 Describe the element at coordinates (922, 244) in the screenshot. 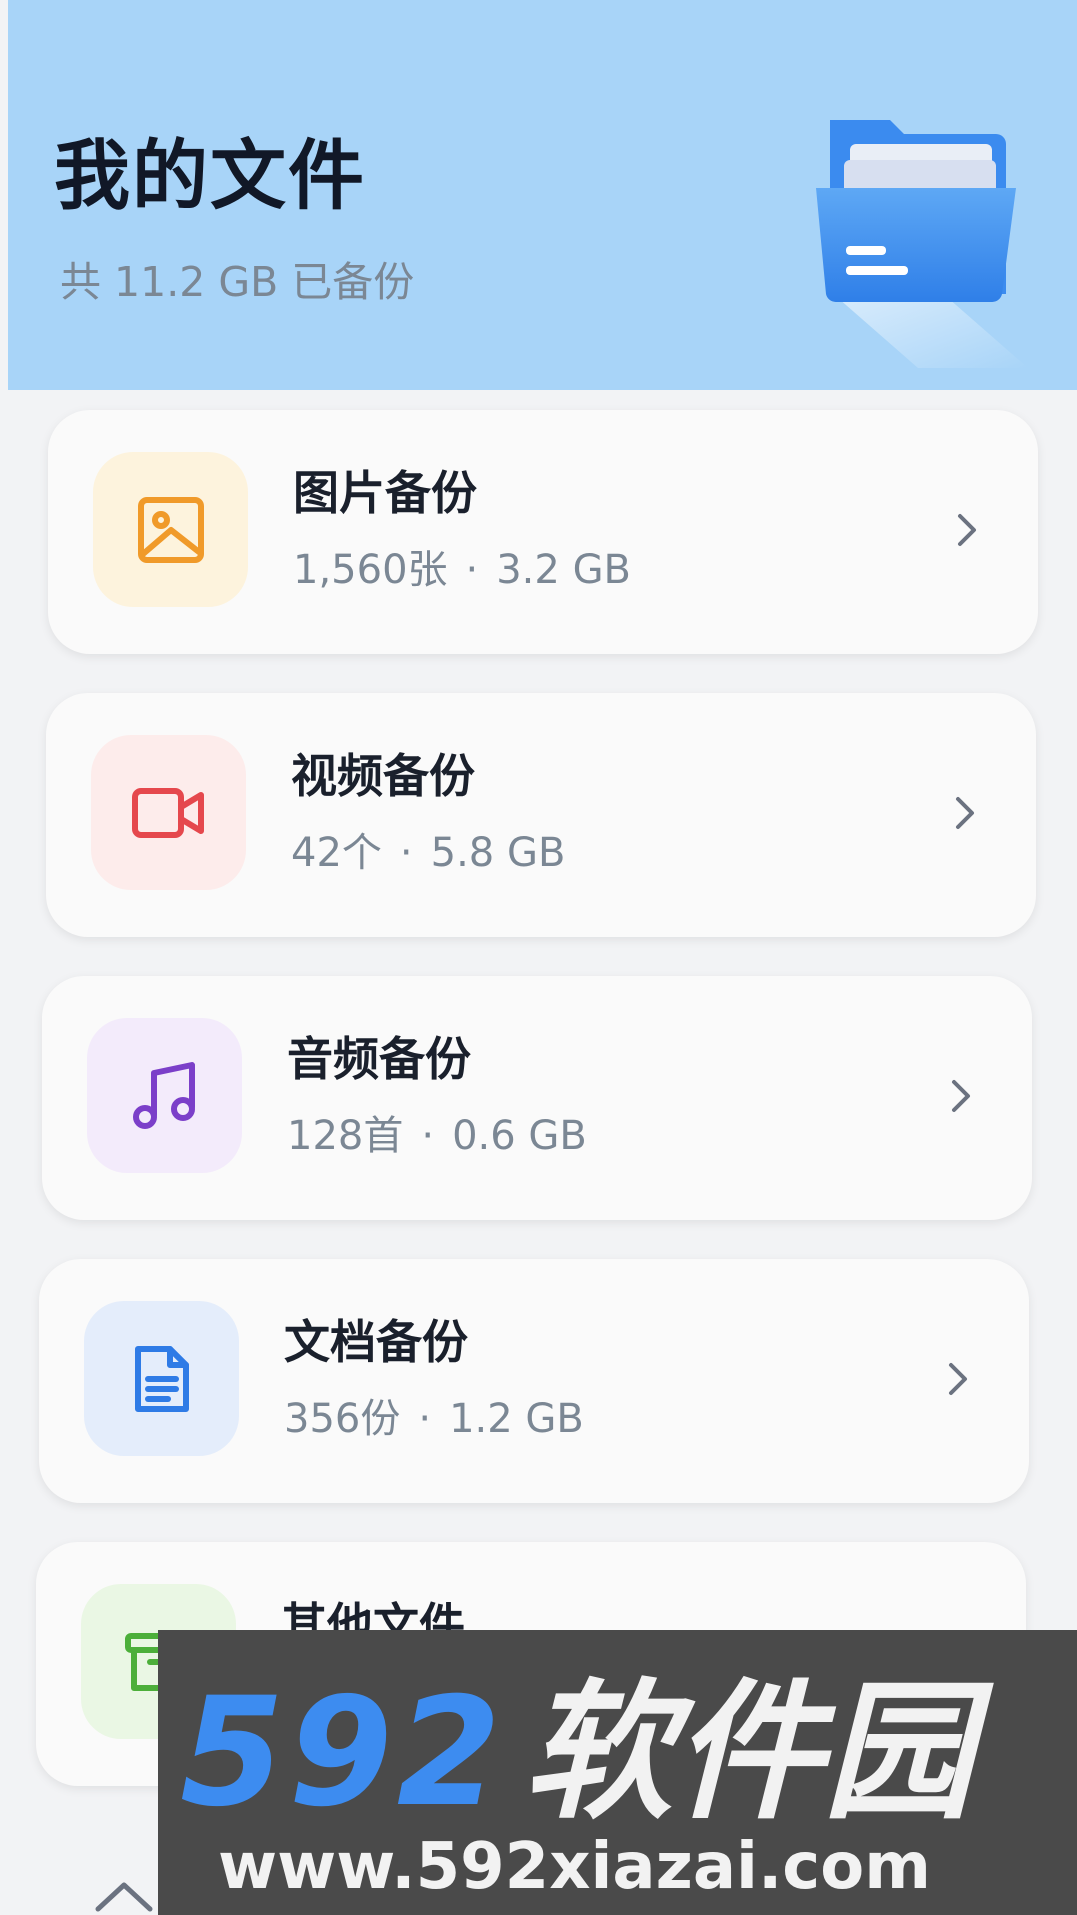

I see `folder-illustration-icon` at that location.